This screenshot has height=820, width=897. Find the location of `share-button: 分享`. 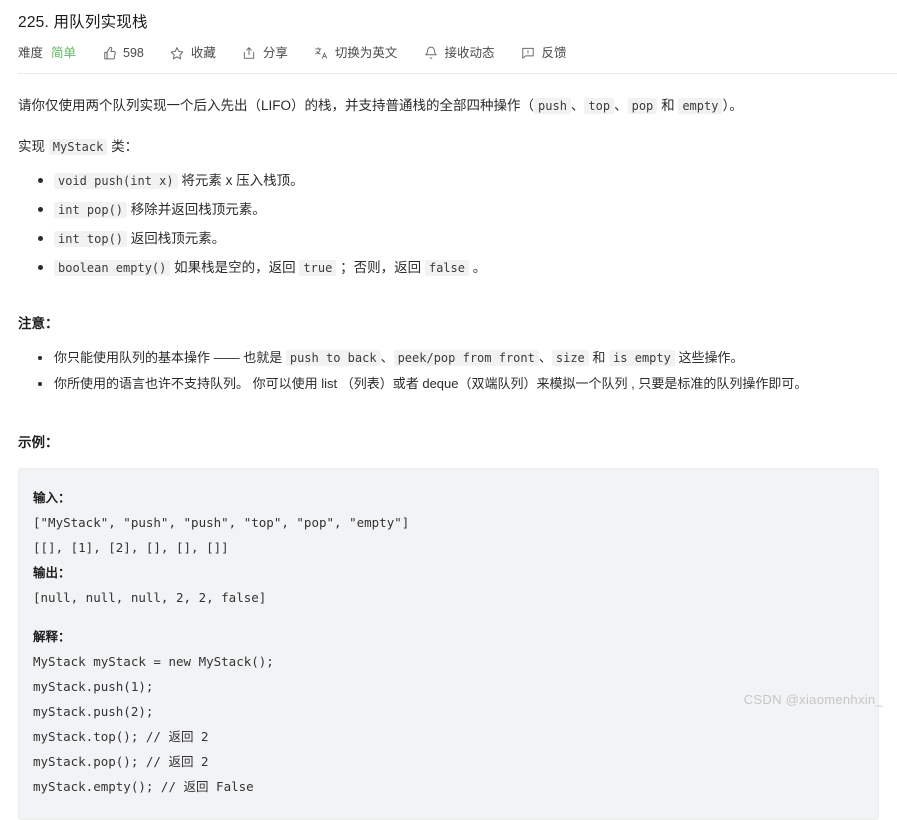

share-button: 分享 is located at coordinates (265, 53).